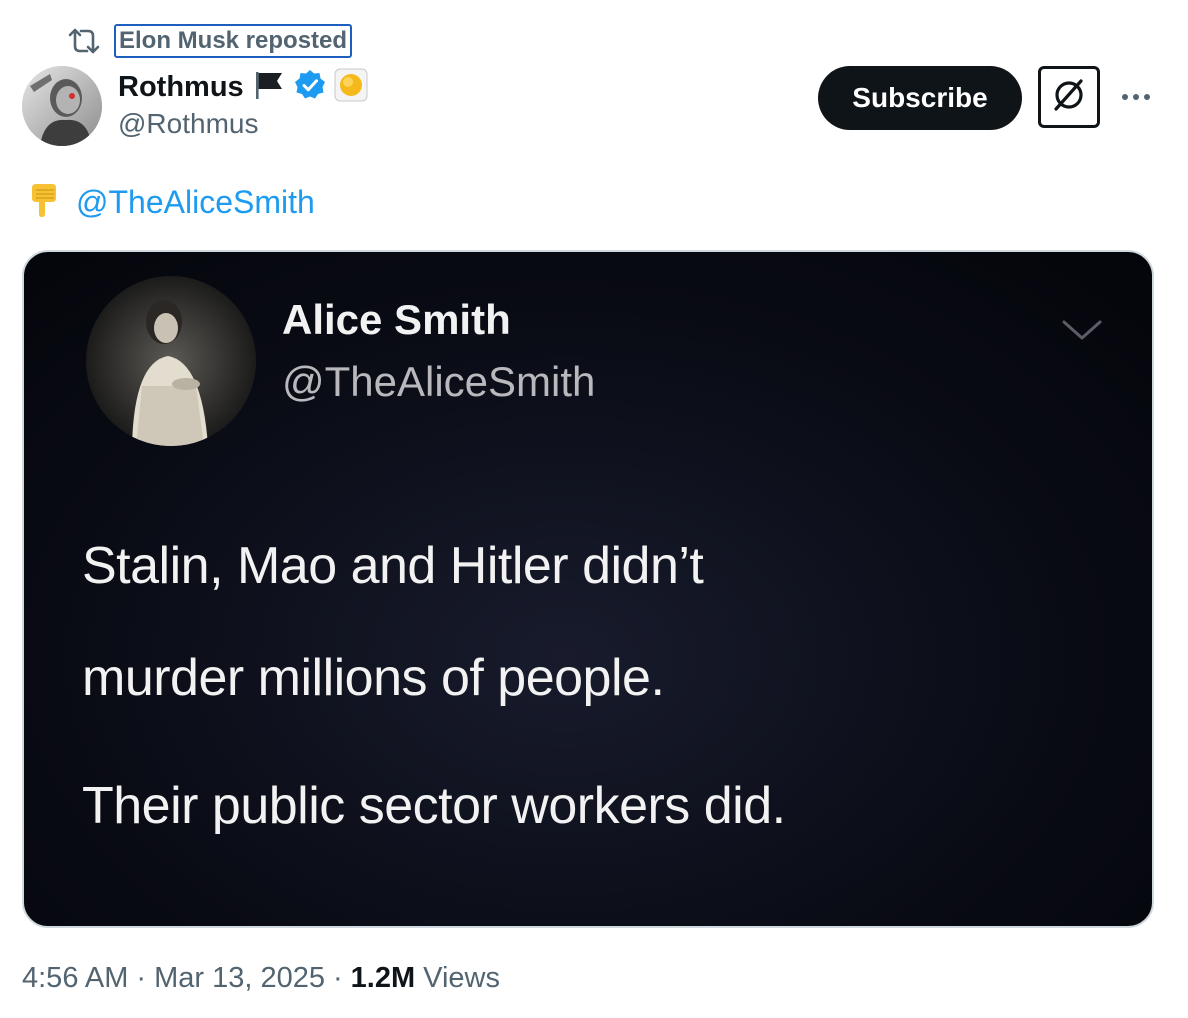 This screenshot has width=1188, height=1018. Describe the element at coordinates (383, 978) in the screenshot. I see `views-count: 1.2M` at that location.